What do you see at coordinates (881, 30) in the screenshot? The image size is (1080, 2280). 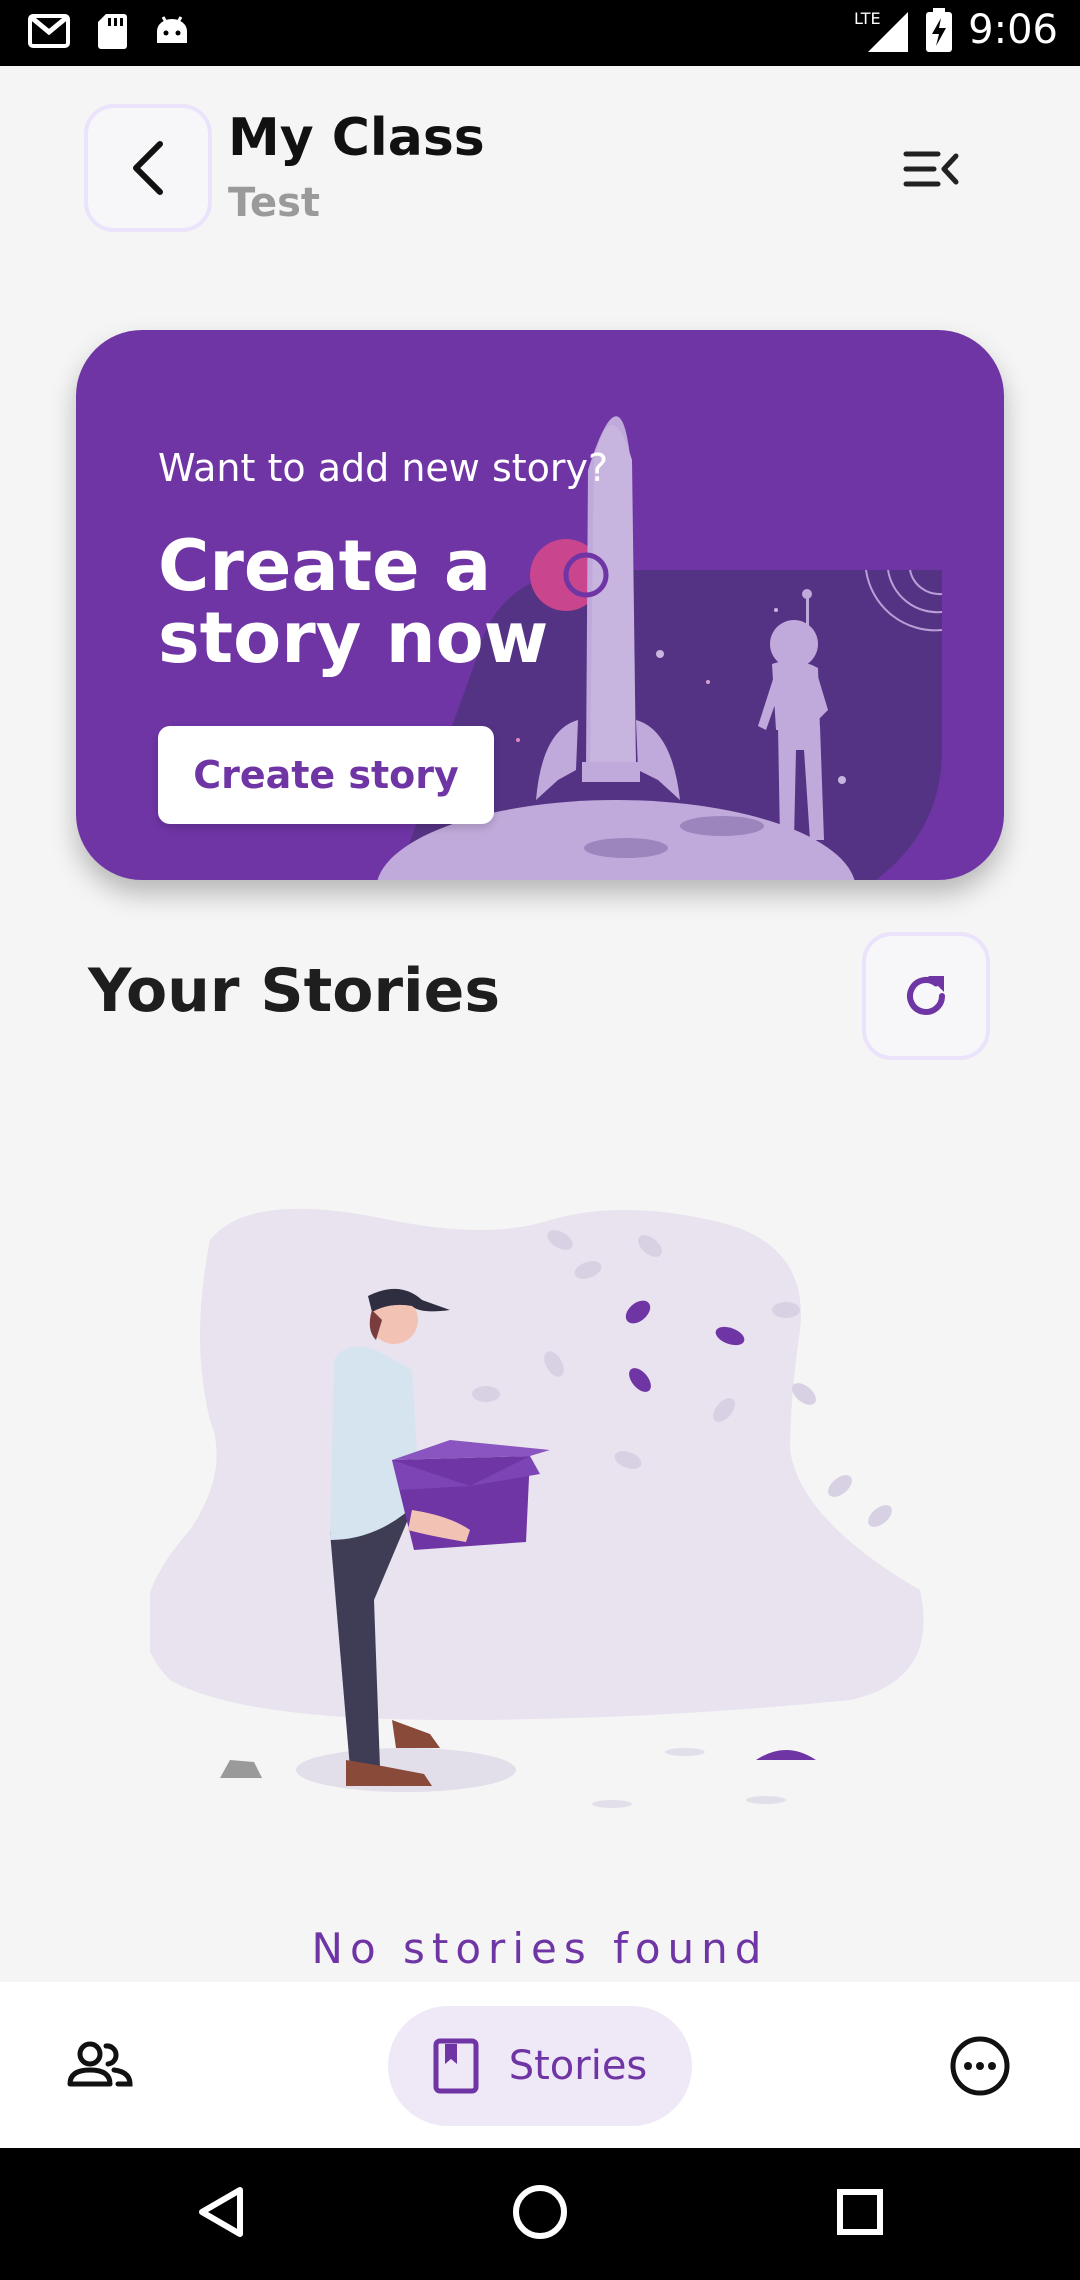 I see `signal-icon: LTE` at bounding box center [881, 30].